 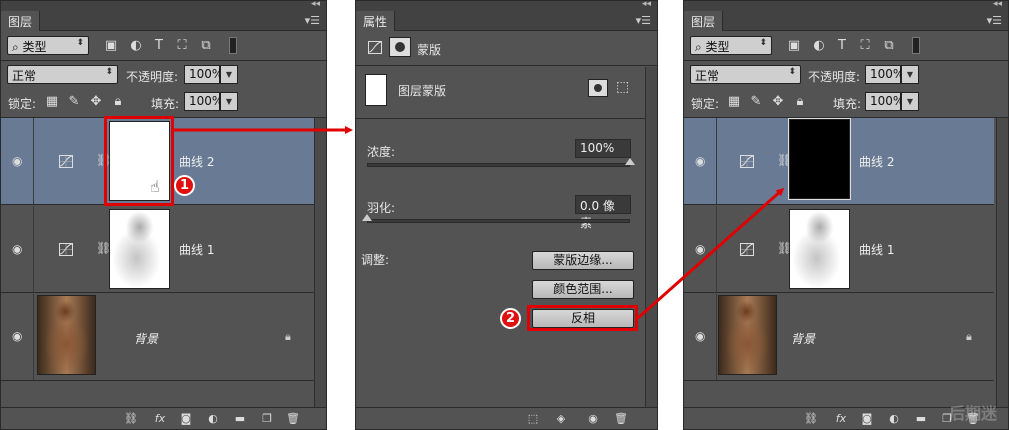 What do you see at coordinates (533, 418) in the screenshot?
I see `load-selection-icon: ⬚` at bounding box center [533, 418].